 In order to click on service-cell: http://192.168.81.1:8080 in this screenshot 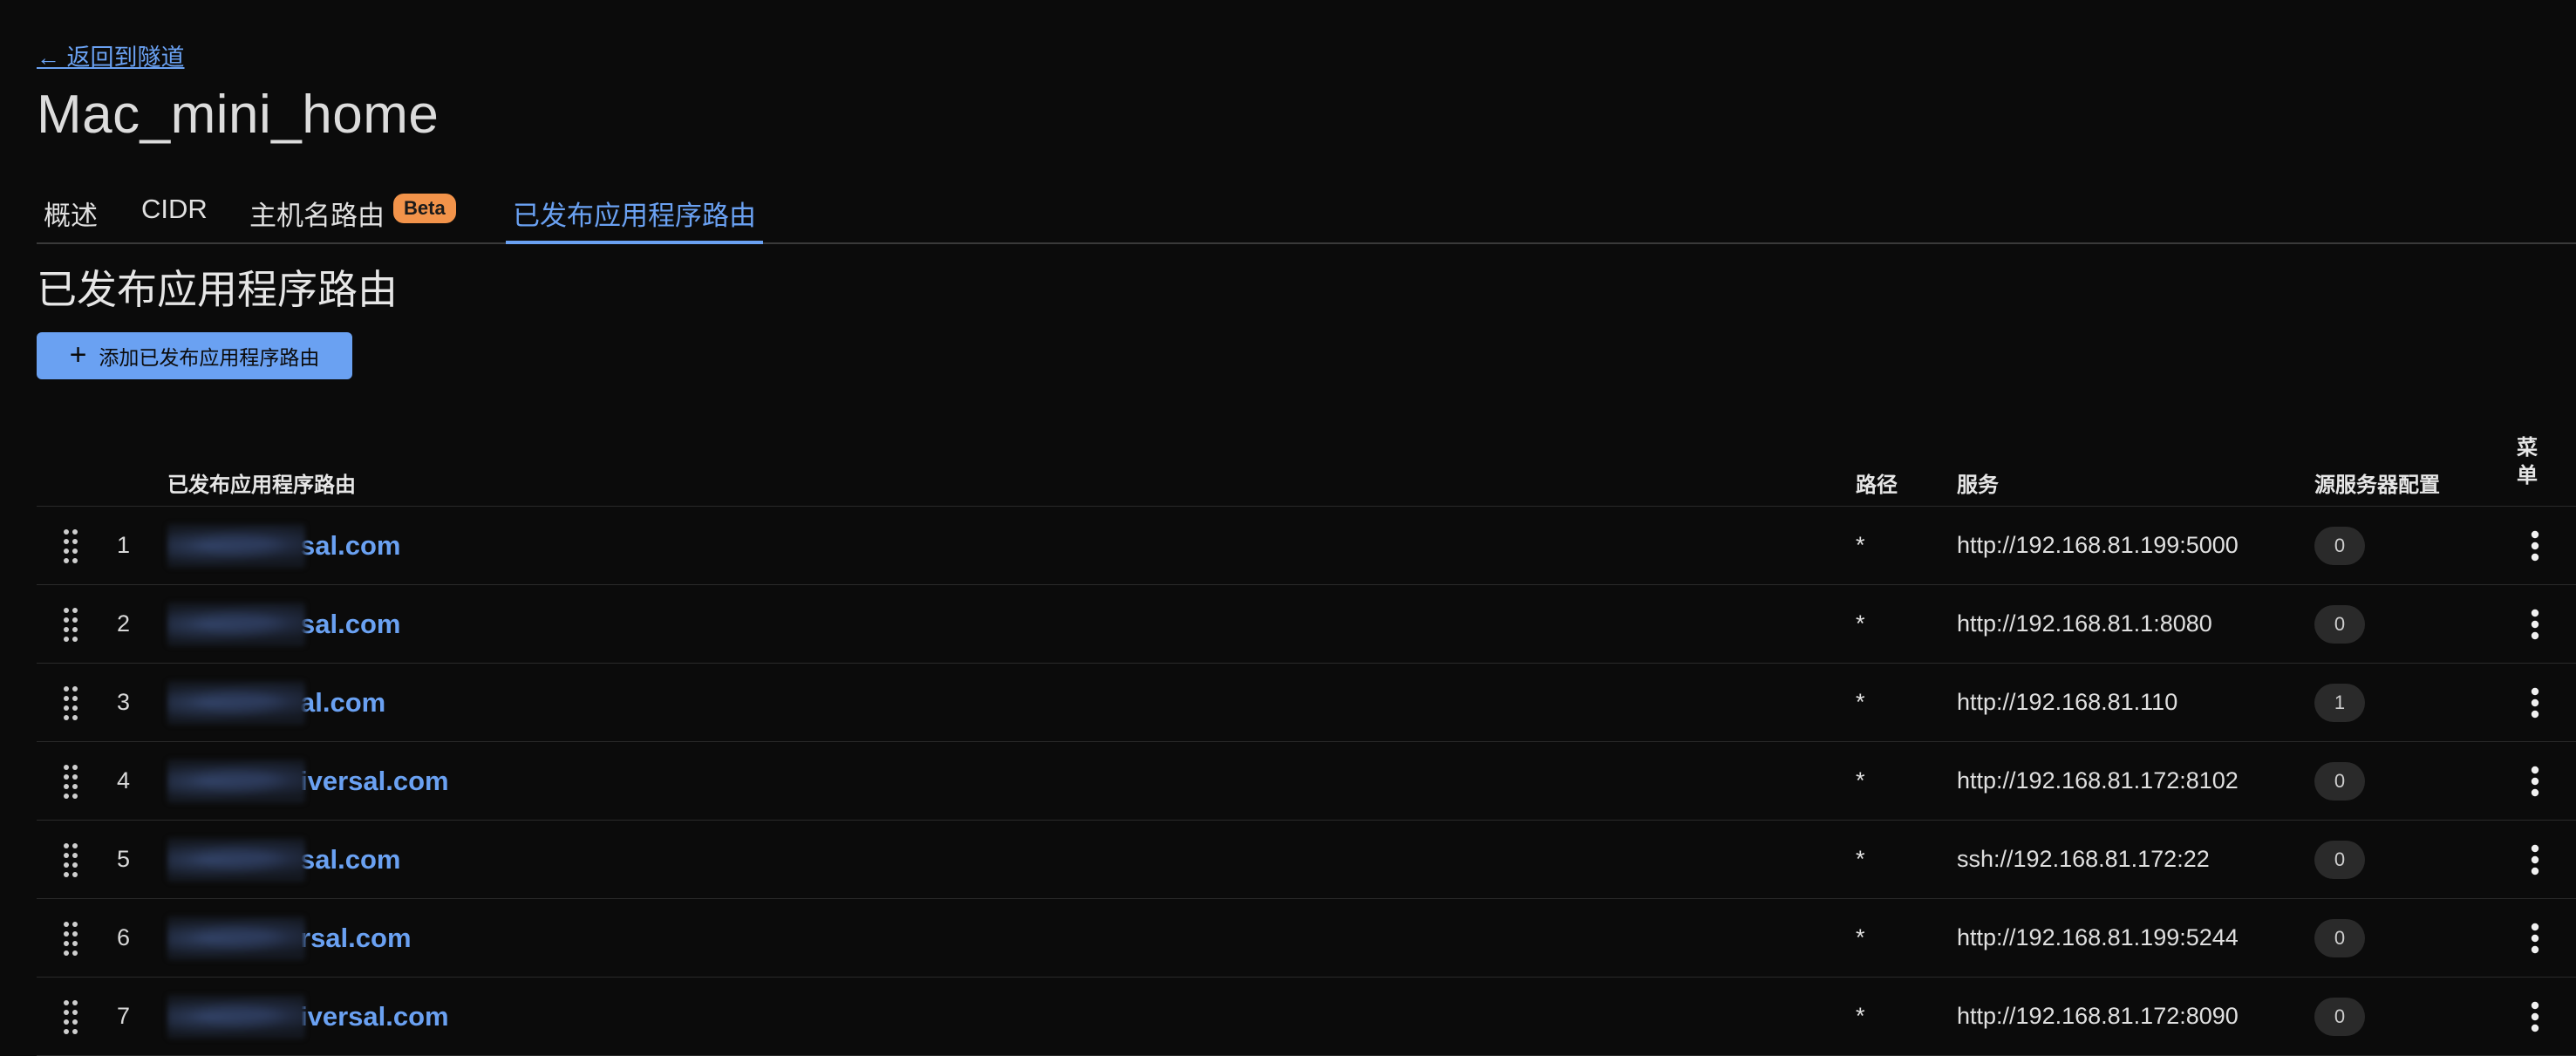, I will do `click(2084, 623)`.